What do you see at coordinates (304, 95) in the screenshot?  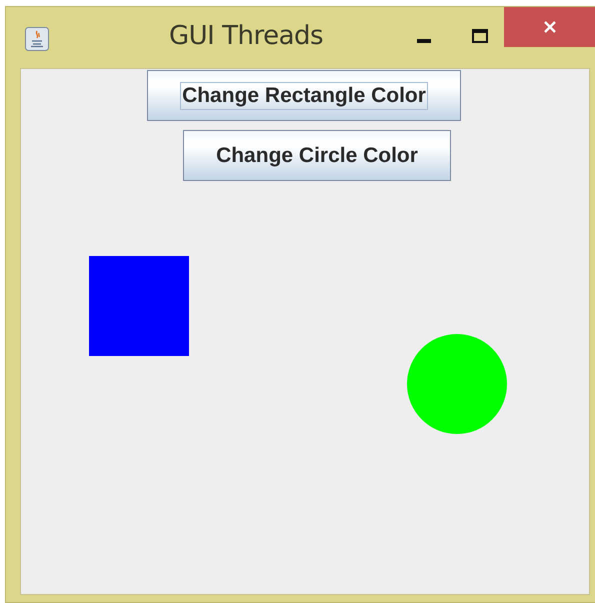 I see `button: Change Rectangle Color` at bounding box center [304, 95].